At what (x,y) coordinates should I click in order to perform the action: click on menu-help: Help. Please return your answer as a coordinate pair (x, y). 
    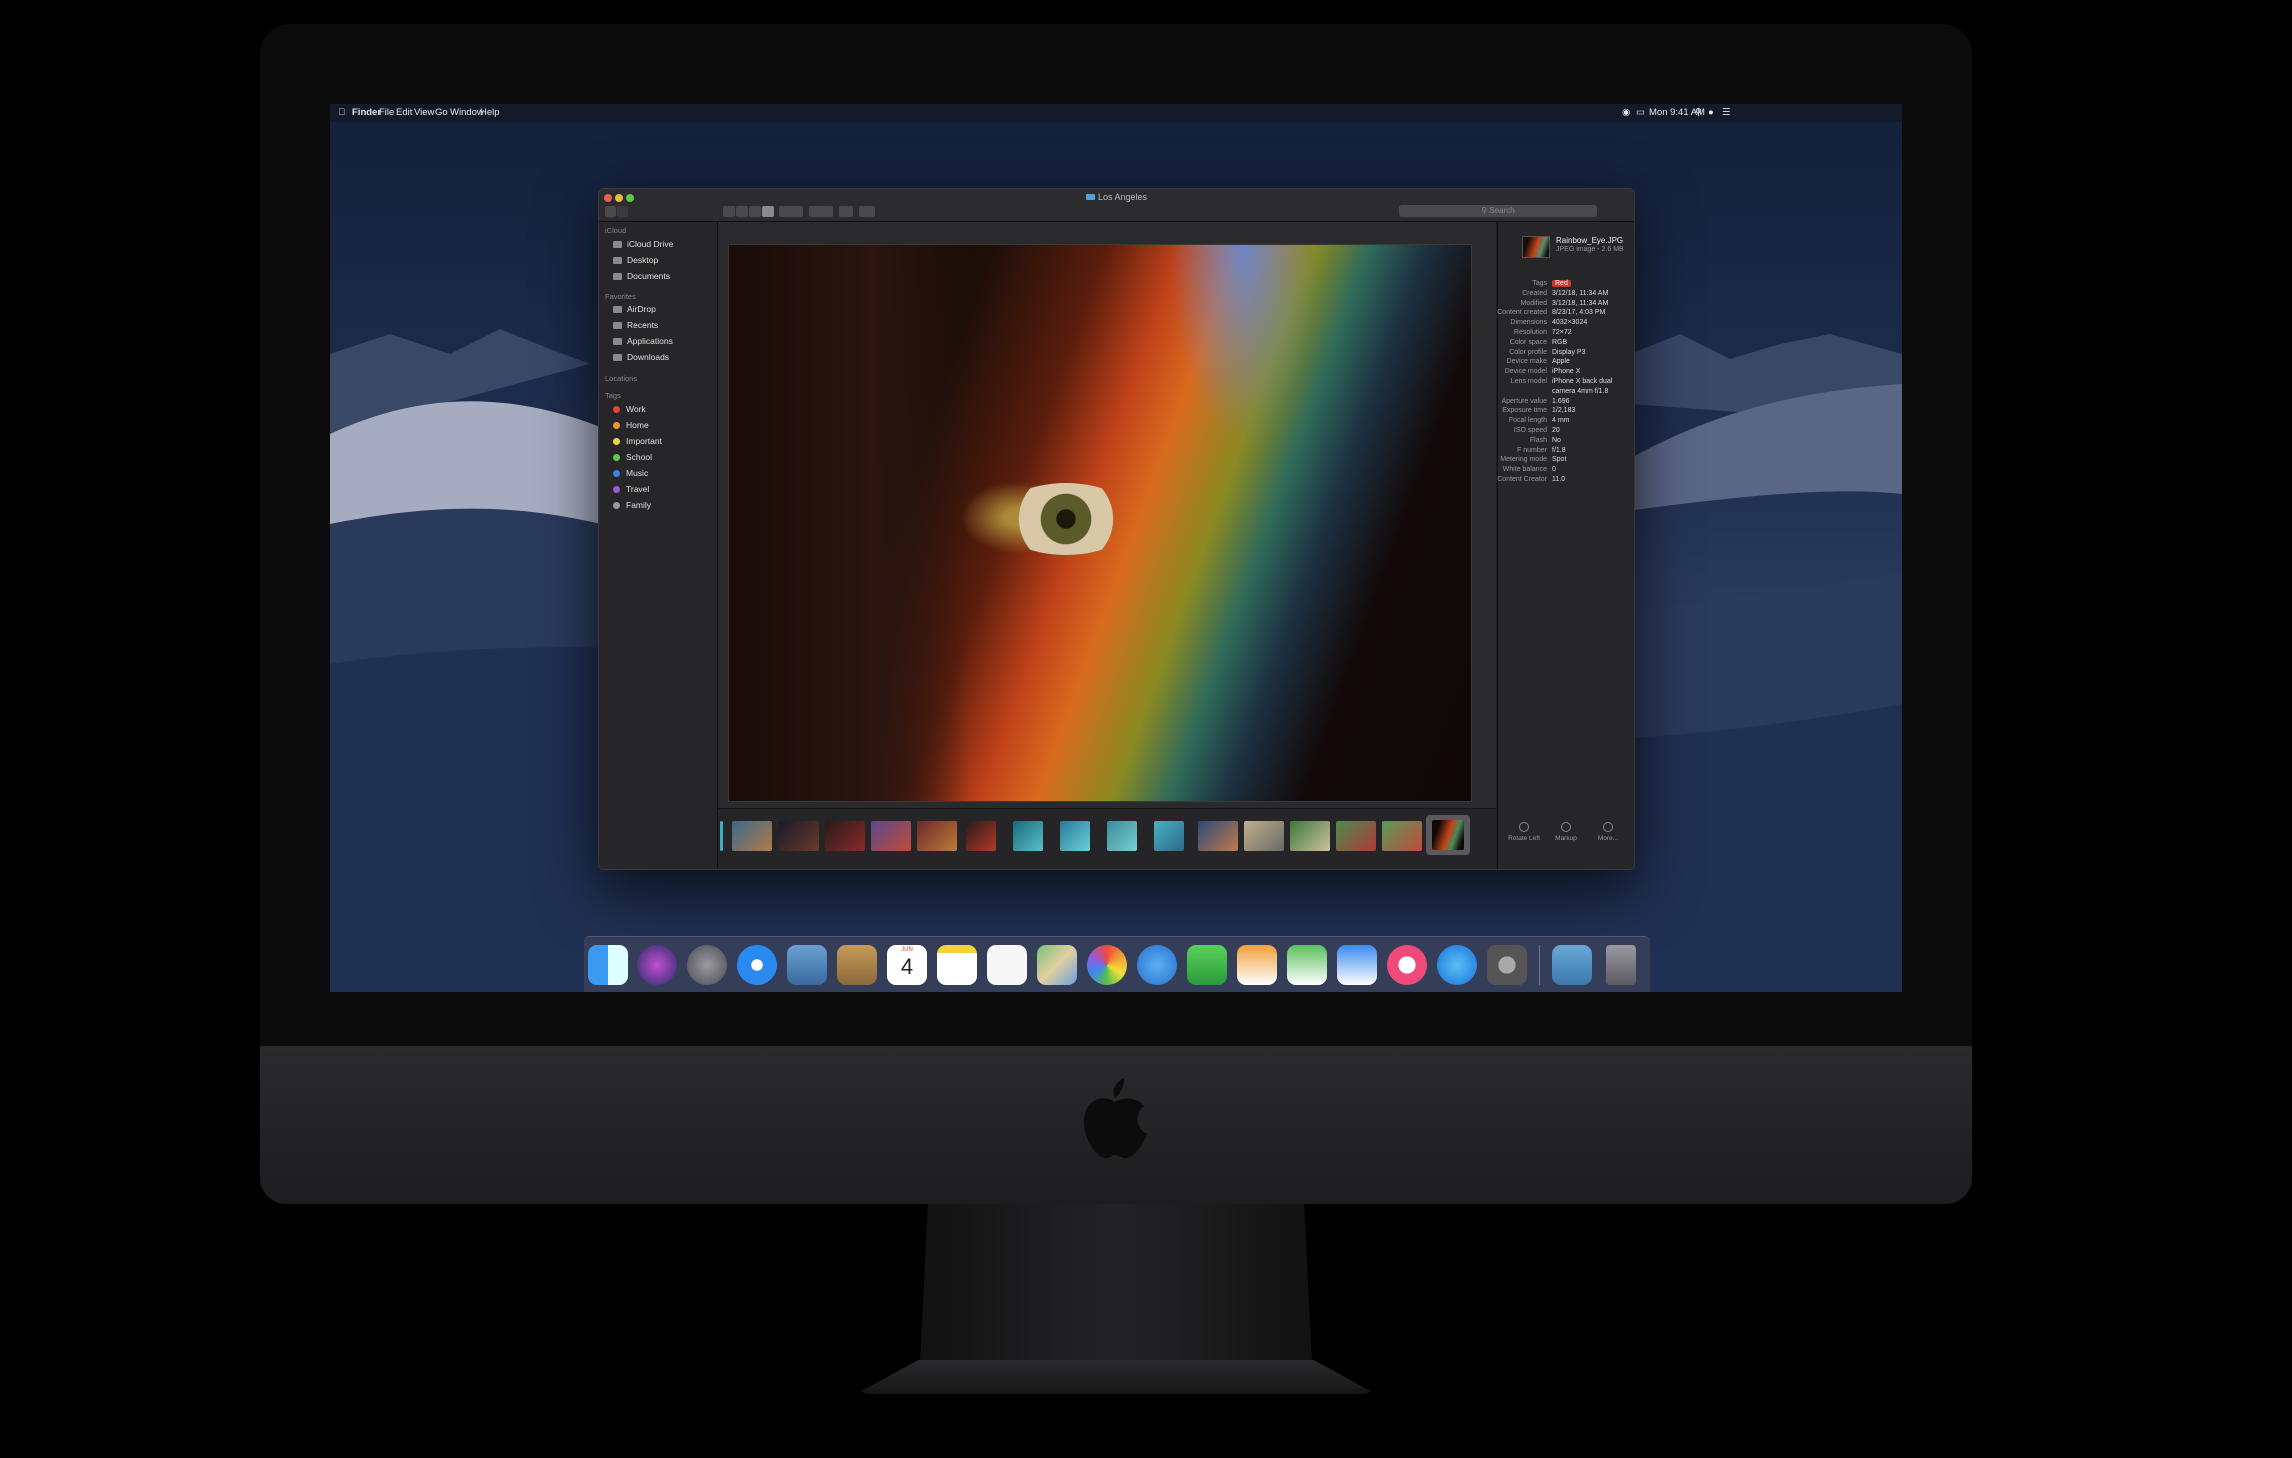
    Looking at the image, I should click on (490, 112).